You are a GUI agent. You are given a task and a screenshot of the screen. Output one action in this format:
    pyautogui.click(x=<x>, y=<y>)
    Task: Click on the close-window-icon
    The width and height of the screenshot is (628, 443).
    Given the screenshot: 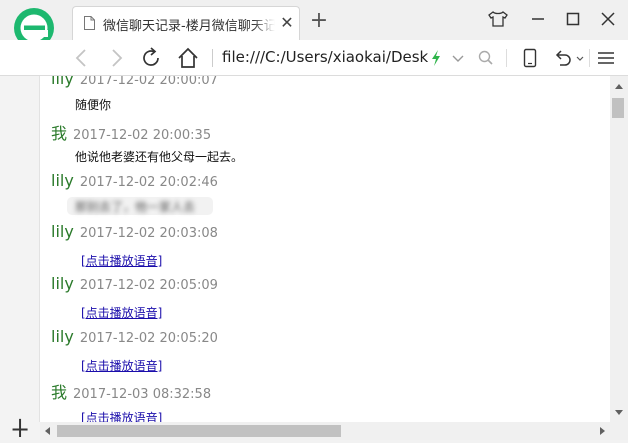 What is the action you would take?
    pyautogui.click(x=608, y=19)
    